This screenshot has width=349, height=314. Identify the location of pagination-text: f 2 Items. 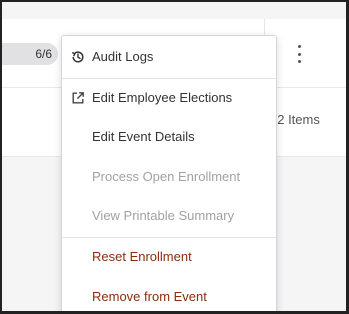
(295, 119).